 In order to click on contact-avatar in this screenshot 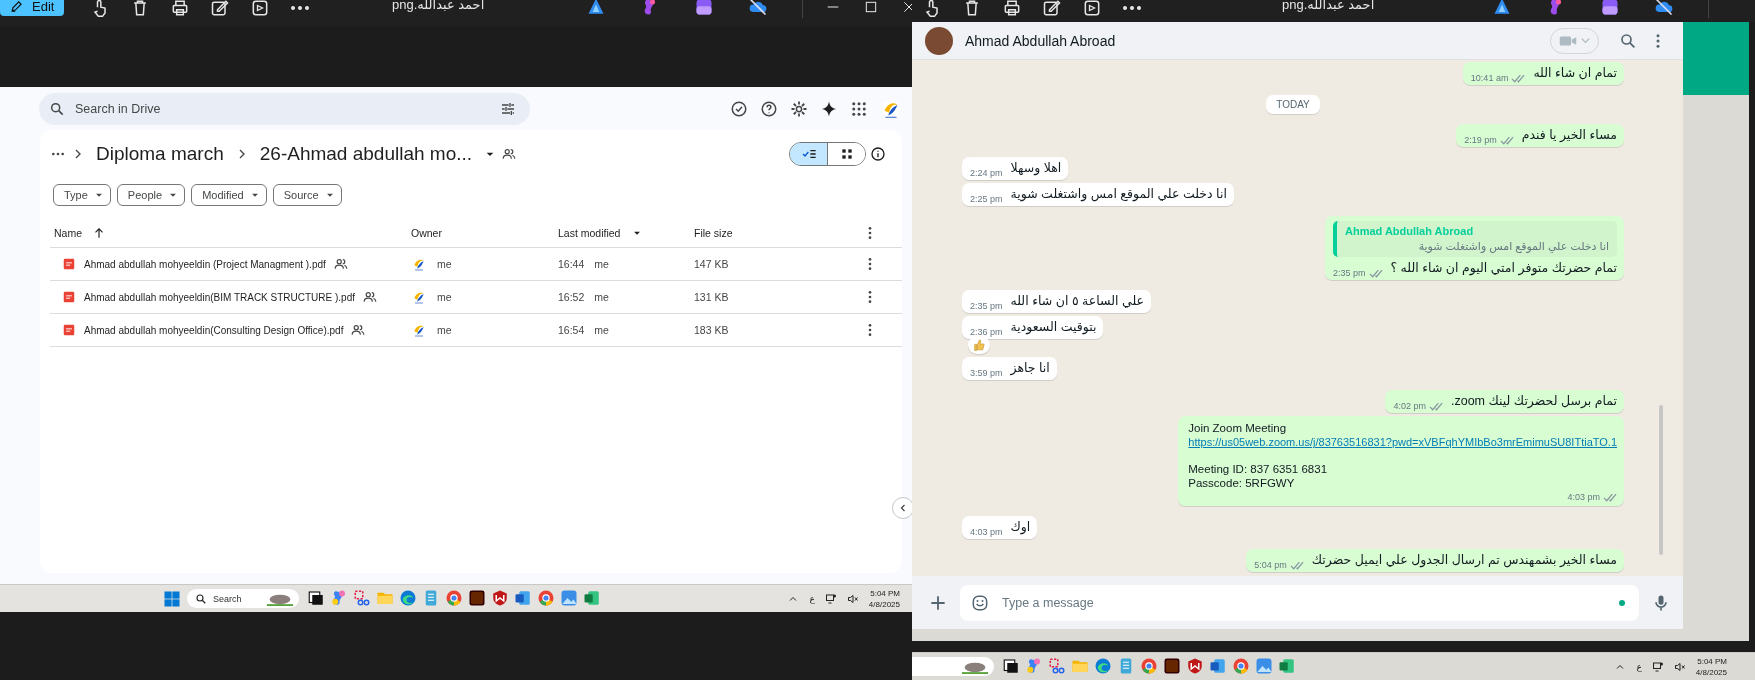, I will do `click(939, 40)`.